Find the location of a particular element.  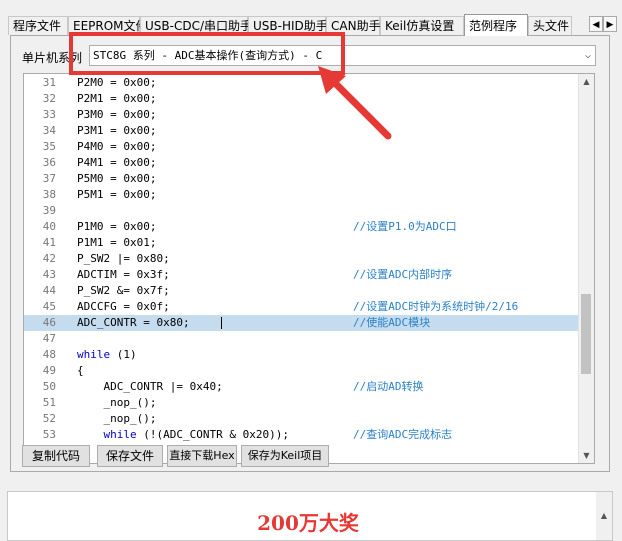

code-line: 39 is located at coordinates (302, 211).